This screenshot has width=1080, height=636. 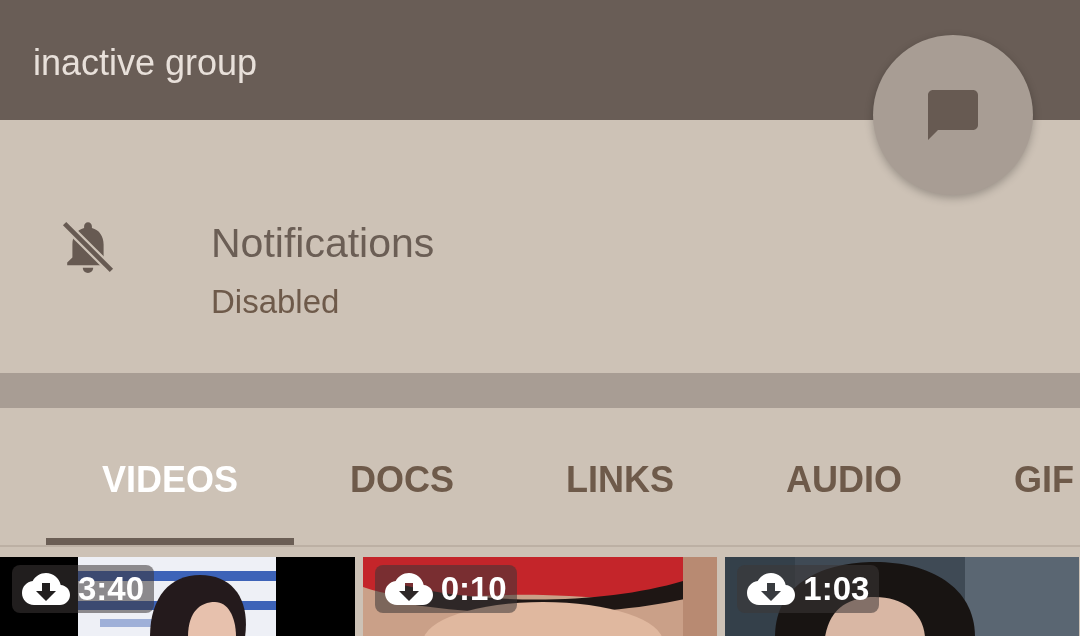 What do you see at coordinates (902, 596) in the screenshot?
I see `video-thumbnail: 1:03` at bounding box center [902, 596].